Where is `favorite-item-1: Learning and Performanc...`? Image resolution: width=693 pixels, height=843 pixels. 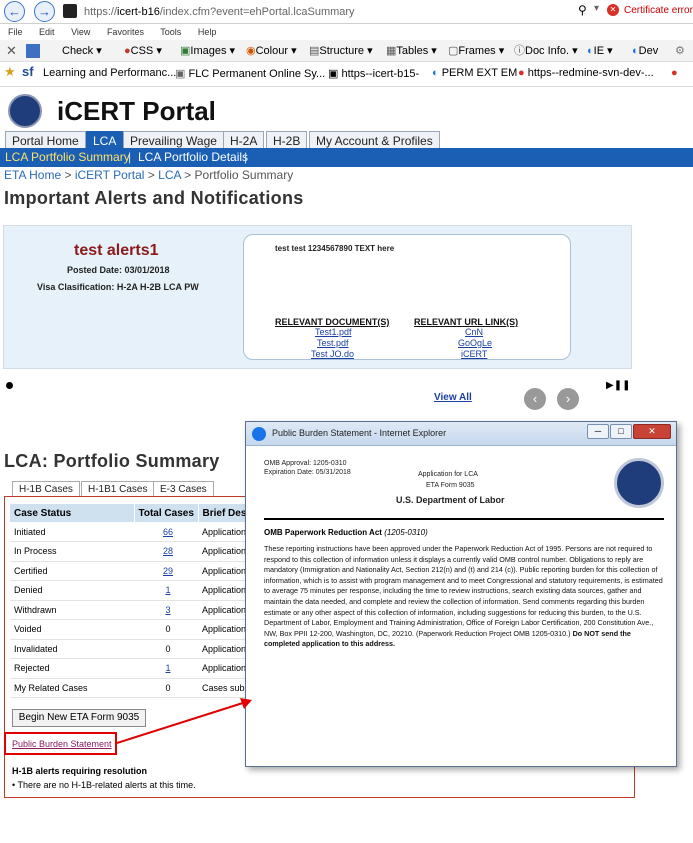
favorite-item-1: Learning and Performanc... is located at coordinates (109, 73).